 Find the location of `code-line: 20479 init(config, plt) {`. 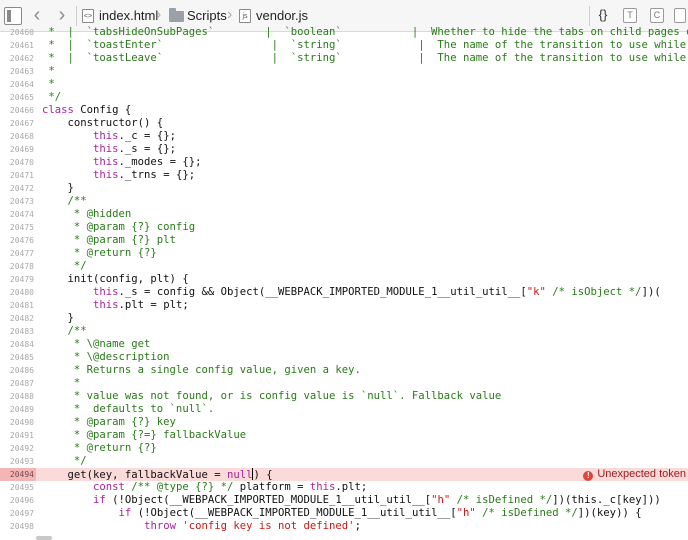

code-line: 20479 init(config, plt) { is located at coordinates (344, 279).